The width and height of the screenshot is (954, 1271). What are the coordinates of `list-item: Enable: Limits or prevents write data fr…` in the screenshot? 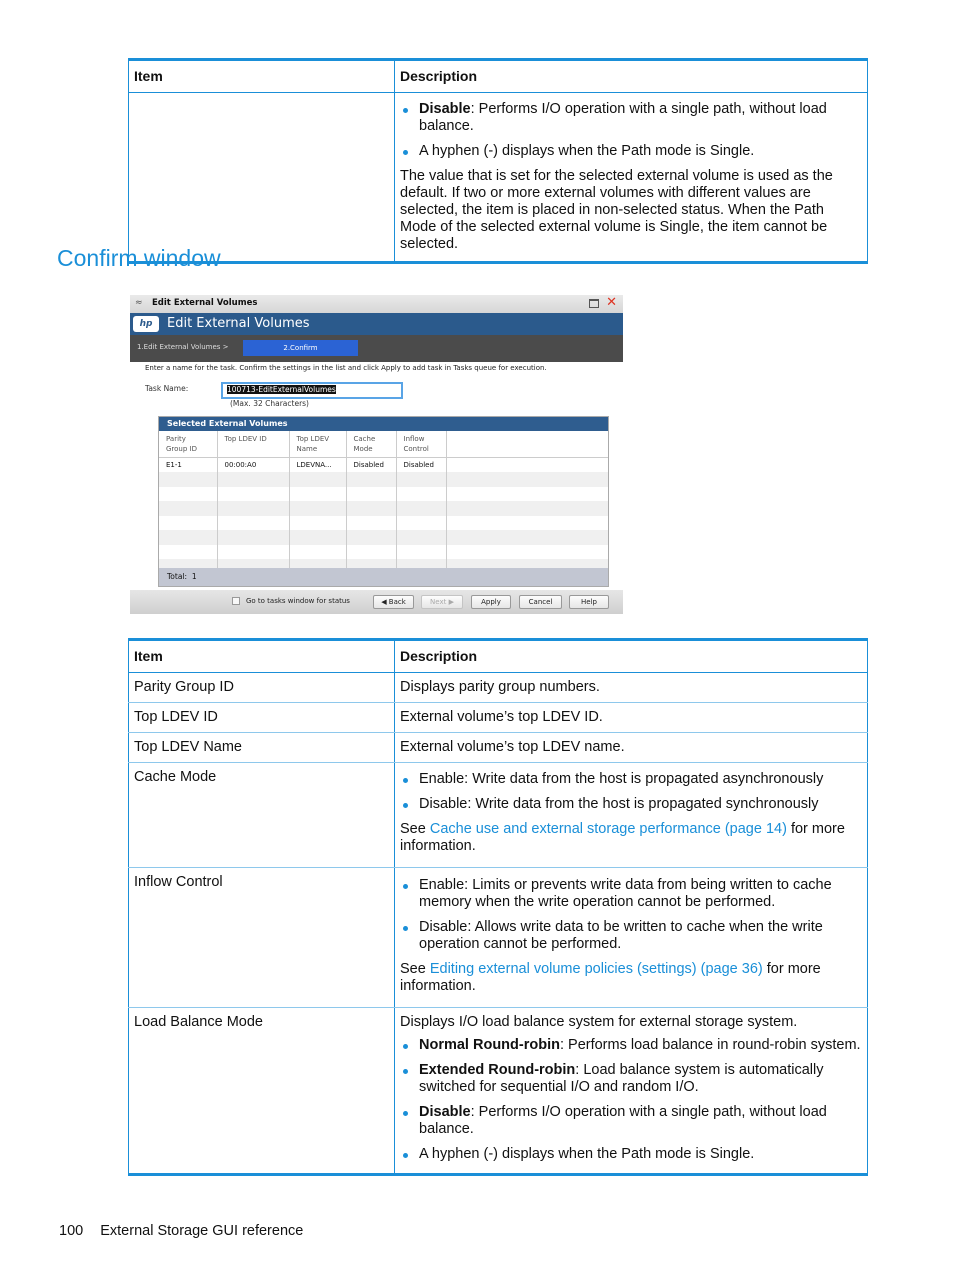 It's located at (631, 894).